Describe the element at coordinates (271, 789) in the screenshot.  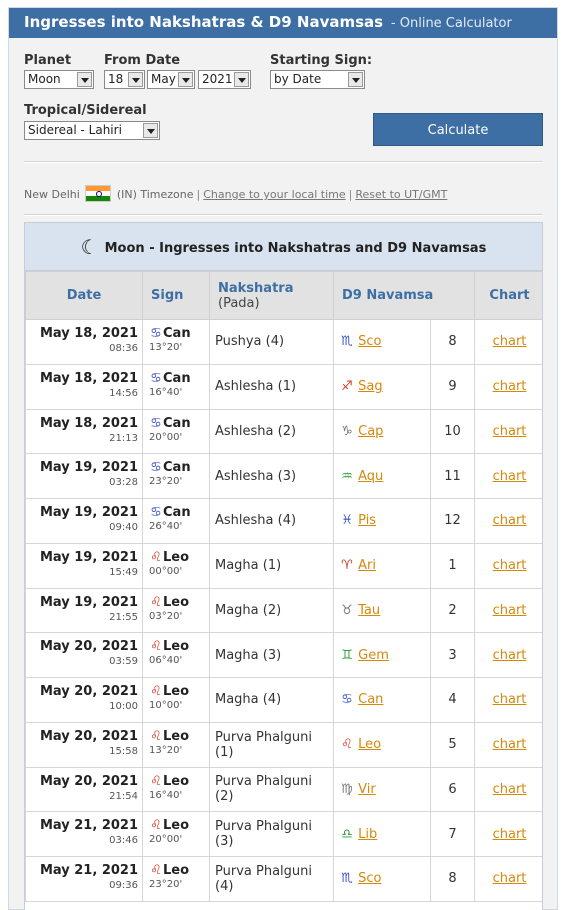
I see `nakshatra-cell: Purva Phalguni (2)` at that location.